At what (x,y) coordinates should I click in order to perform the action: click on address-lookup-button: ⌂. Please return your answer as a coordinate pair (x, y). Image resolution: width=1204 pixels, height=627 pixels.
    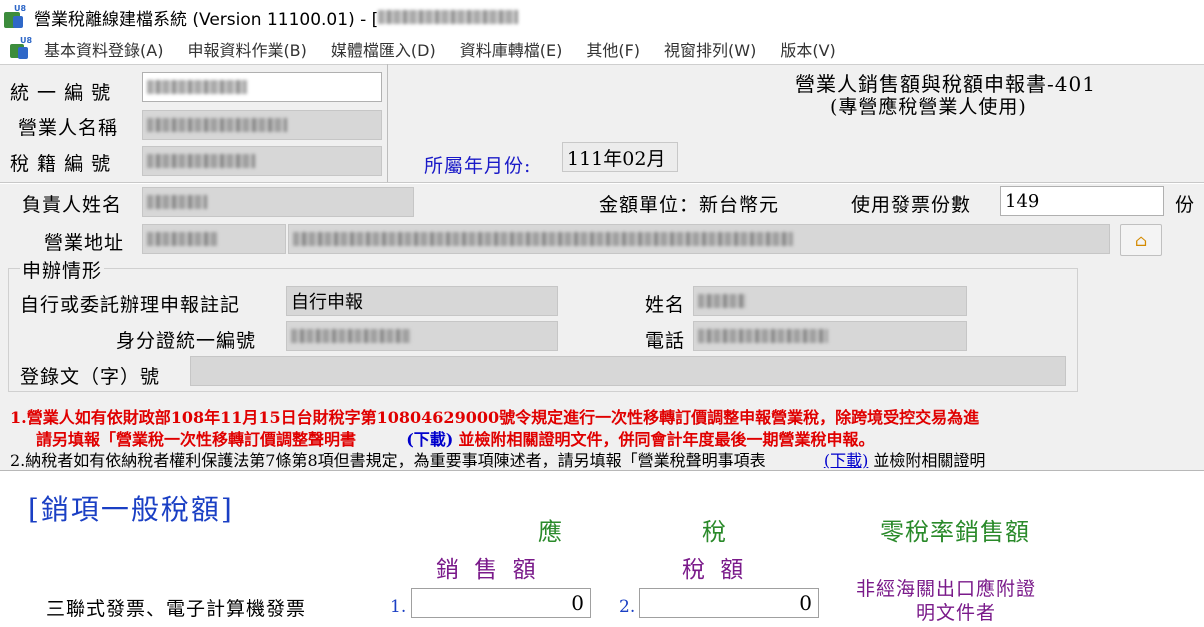
    Looking at the image, I should click on (1141, 240).